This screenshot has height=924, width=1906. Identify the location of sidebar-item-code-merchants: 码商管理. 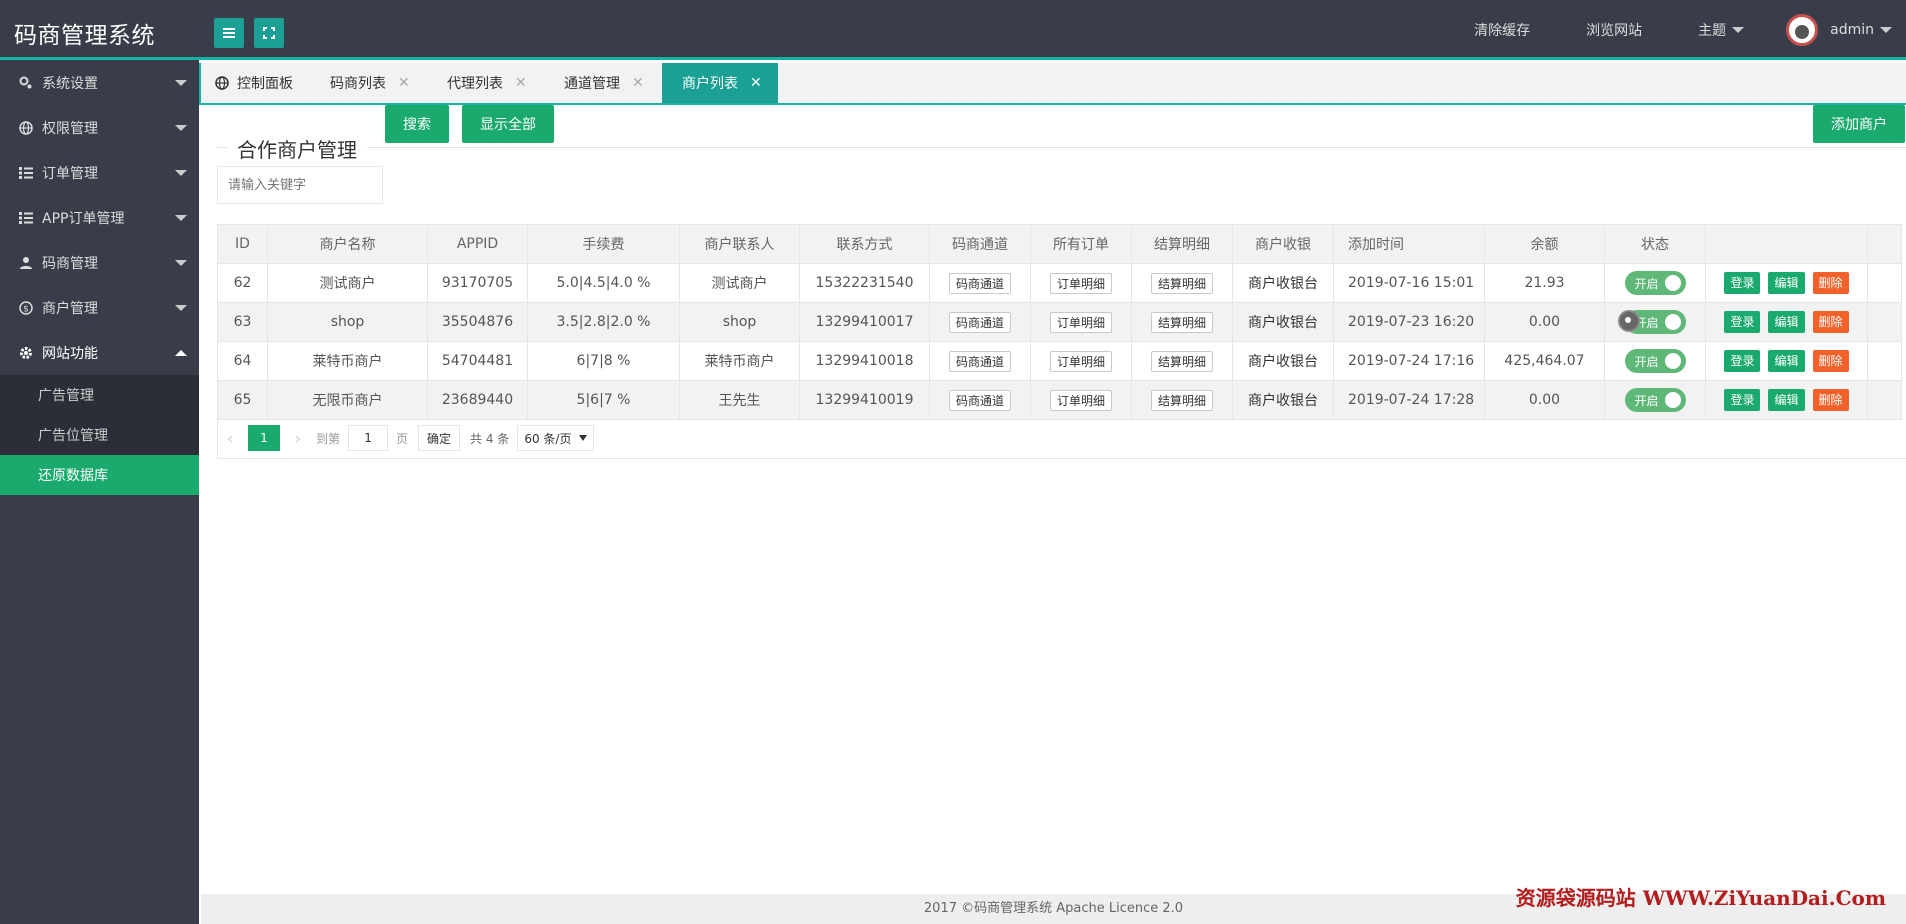
(99, 262).